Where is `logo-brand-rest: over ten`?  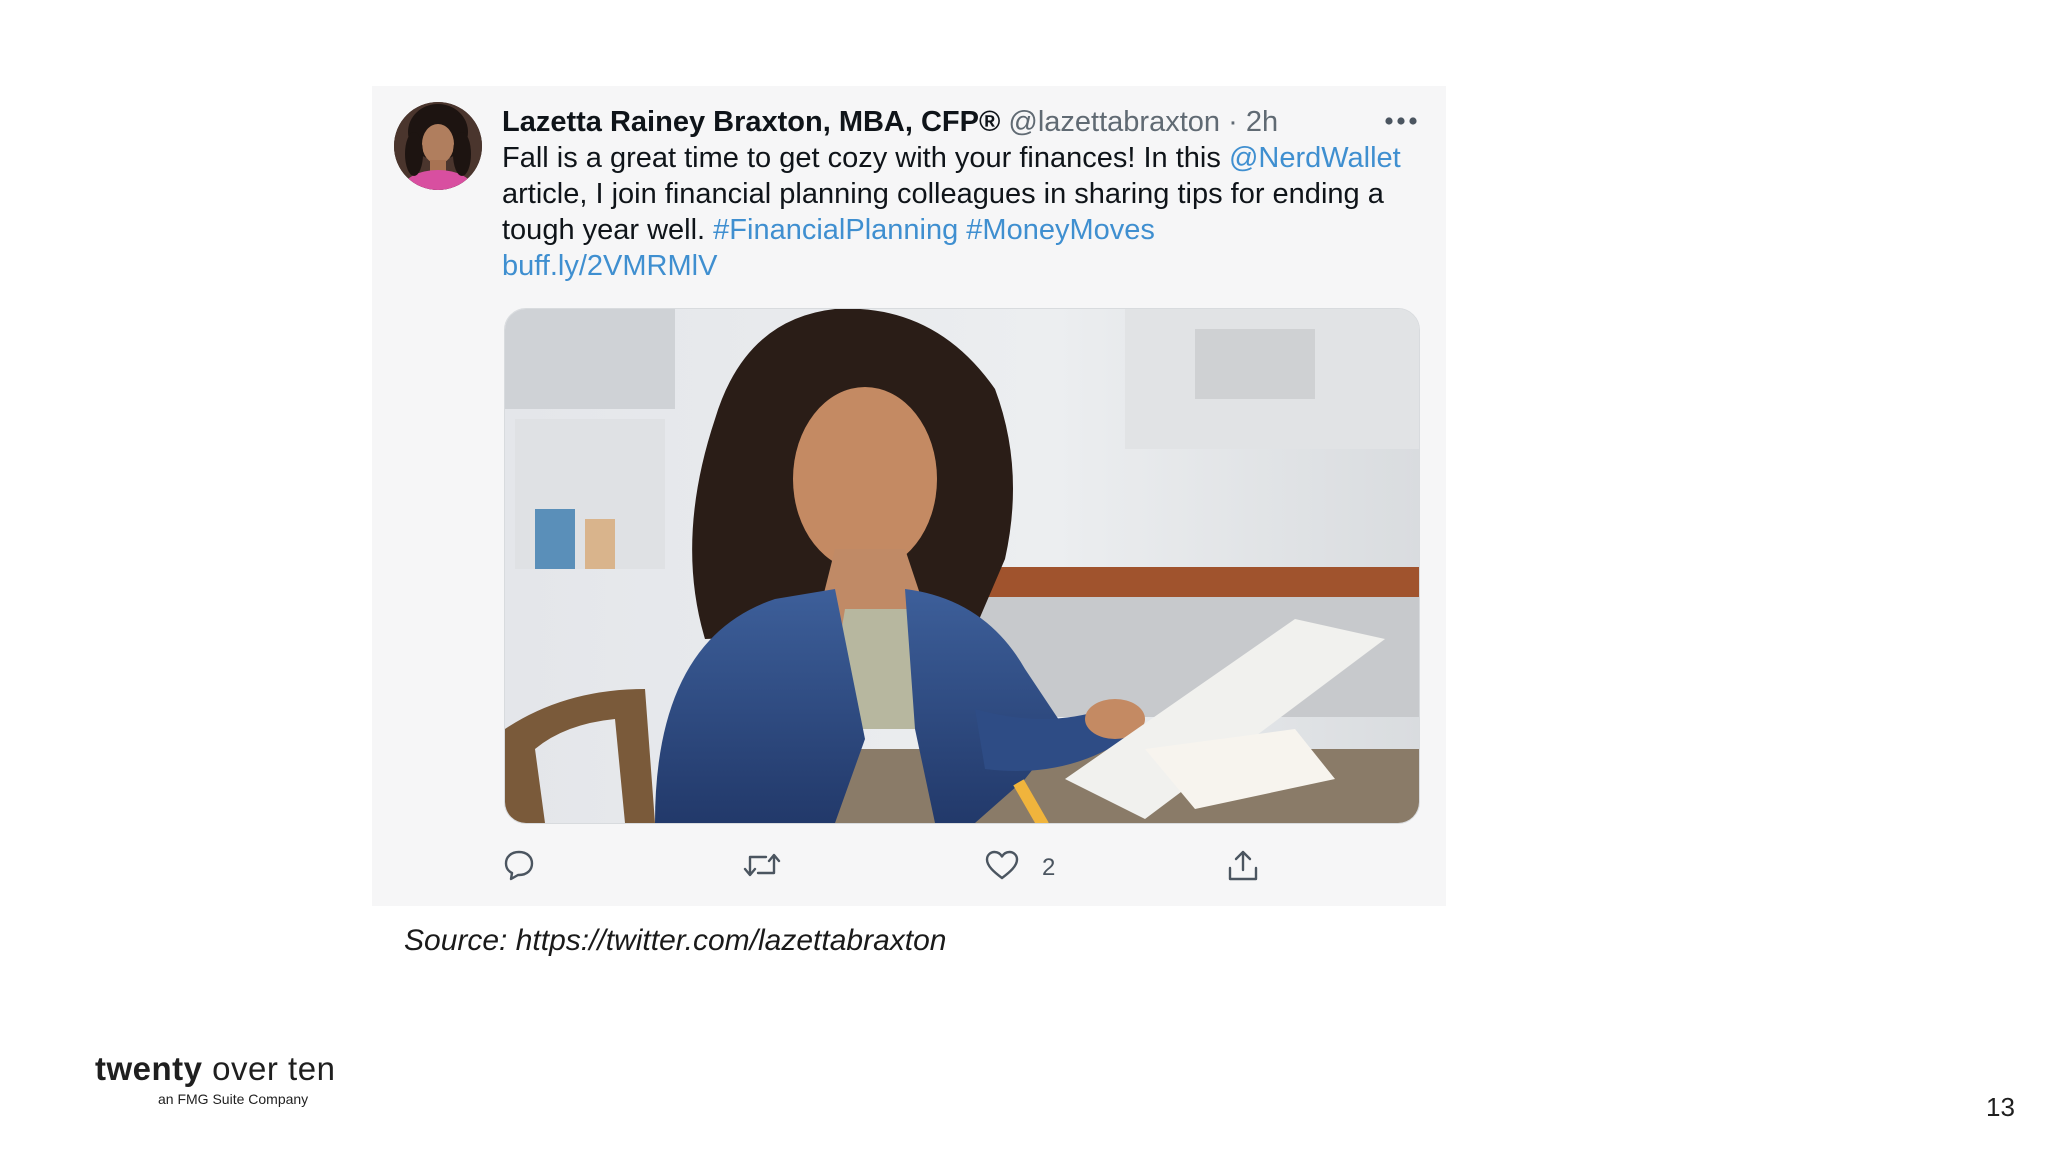
logo-brand-rest: over ten is located at coordinates (269, 1068).